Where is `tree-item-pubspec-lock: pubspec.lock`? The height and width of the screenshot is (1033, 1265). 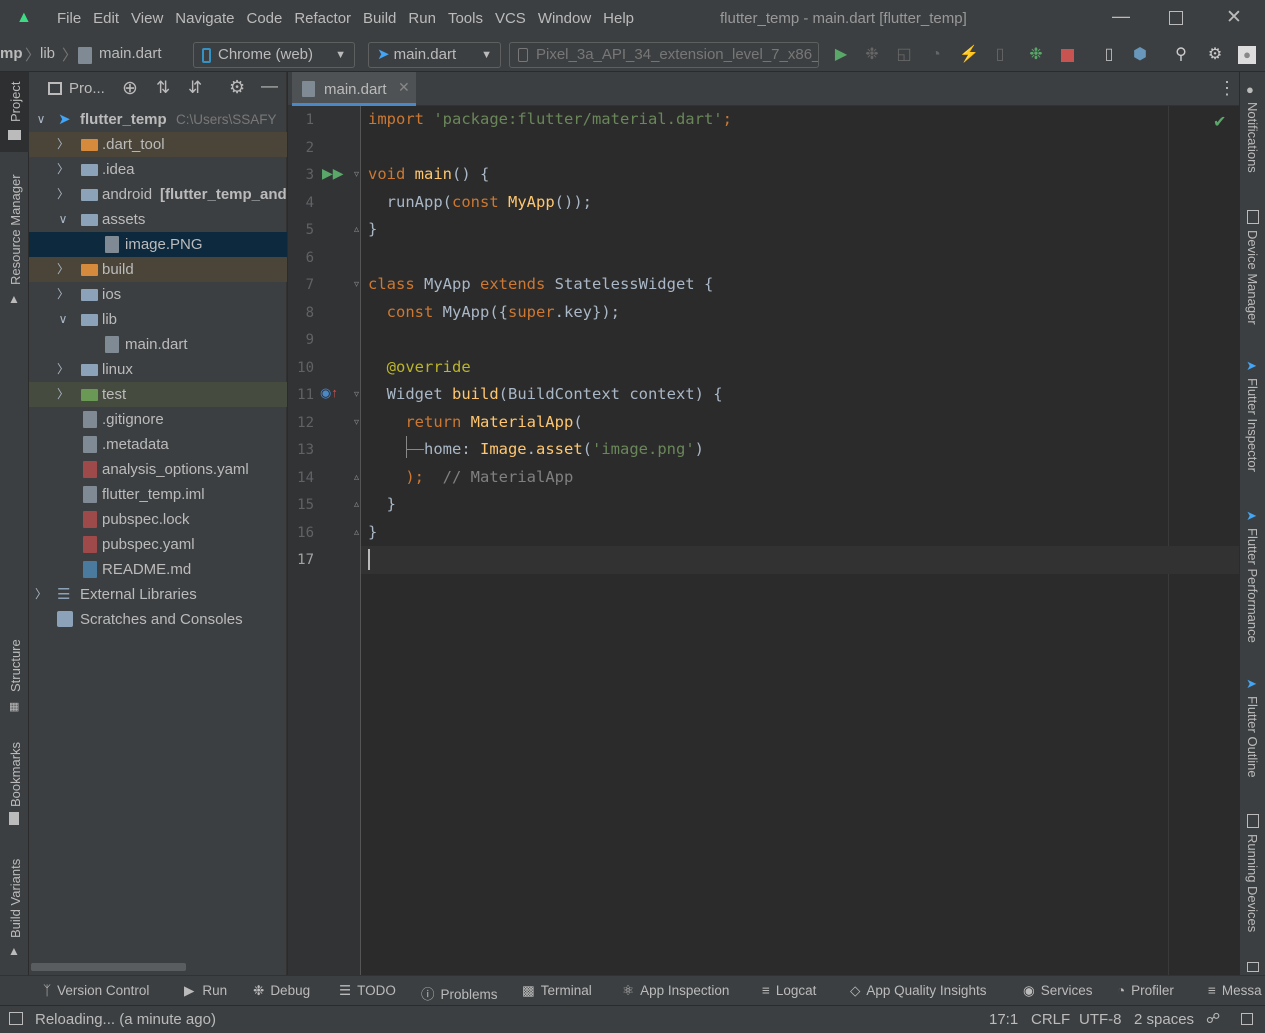 tree-item-pubspec-lock: pubspec.lock is located at coordinates (158, 519).